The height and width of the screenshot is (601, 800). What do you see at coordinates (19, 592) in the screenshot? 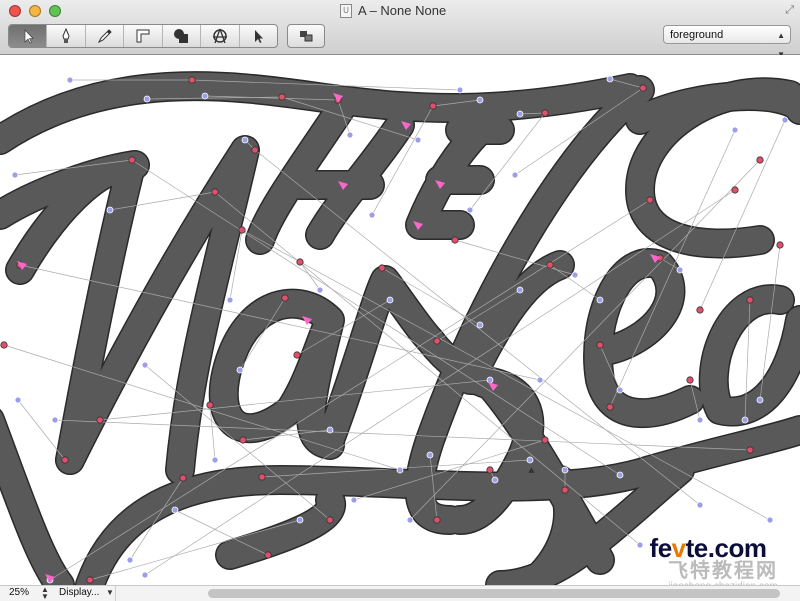
I see `zoom-level: 25%` at bounding box center [19, 592].